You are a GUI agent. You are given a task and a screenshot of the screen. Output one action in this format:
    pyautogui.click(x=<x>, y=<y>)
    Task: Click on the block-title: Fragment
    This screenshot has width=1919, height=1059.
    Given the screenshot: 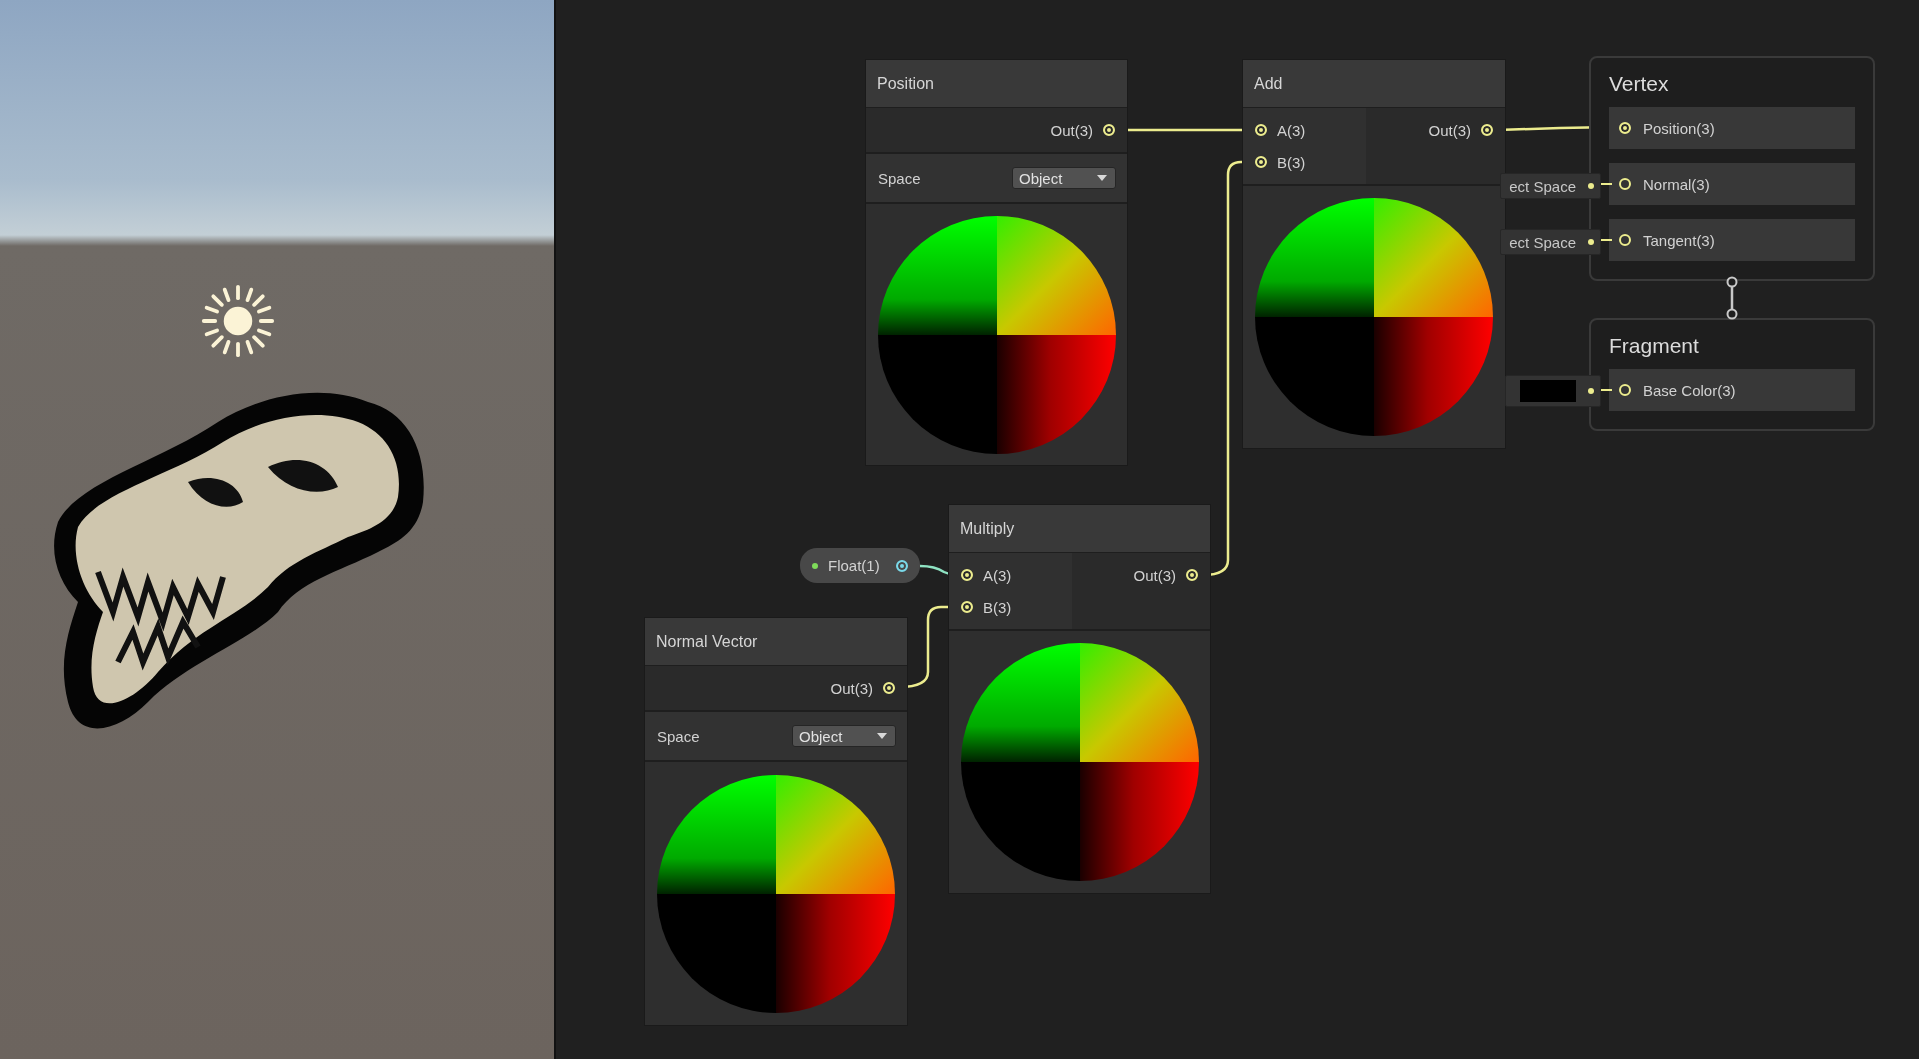 What is the action you would take?
    pyautogui.click(x=1654, y=344)
    